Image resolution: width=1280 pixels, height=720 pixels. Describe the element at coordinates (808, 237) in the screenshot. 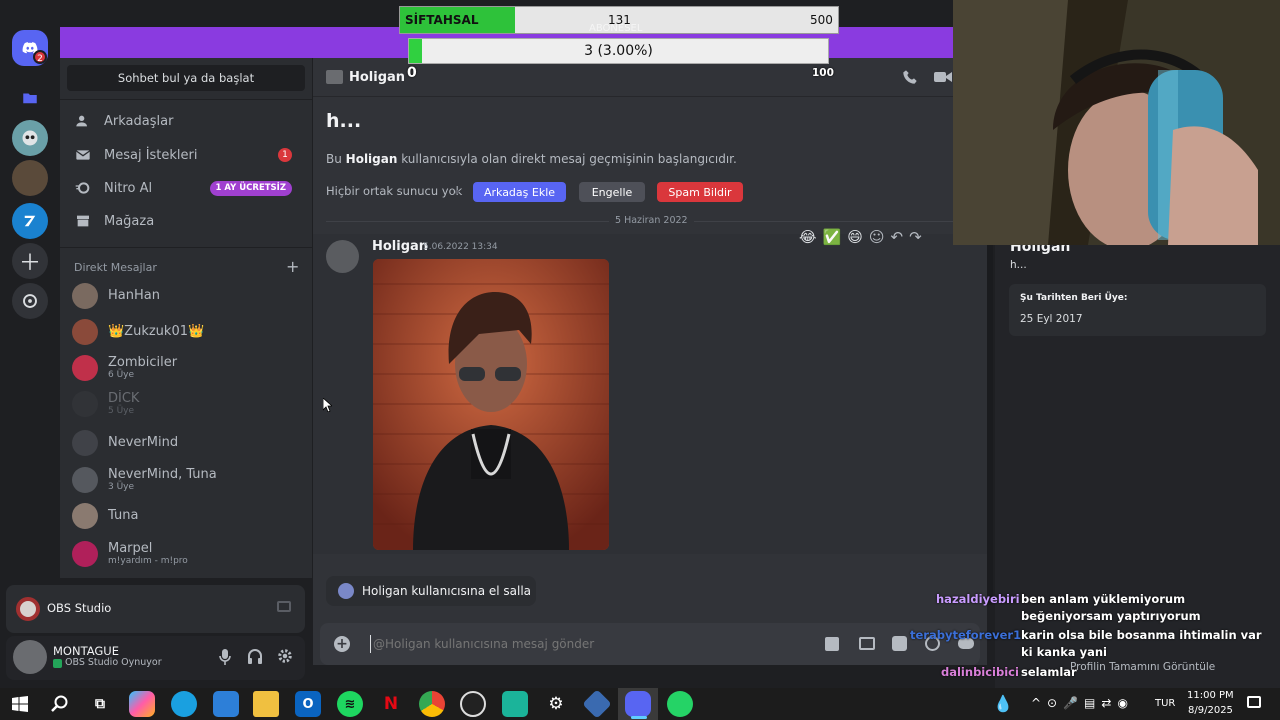

I see `laugh-emoji-icon: 😂` at that location.